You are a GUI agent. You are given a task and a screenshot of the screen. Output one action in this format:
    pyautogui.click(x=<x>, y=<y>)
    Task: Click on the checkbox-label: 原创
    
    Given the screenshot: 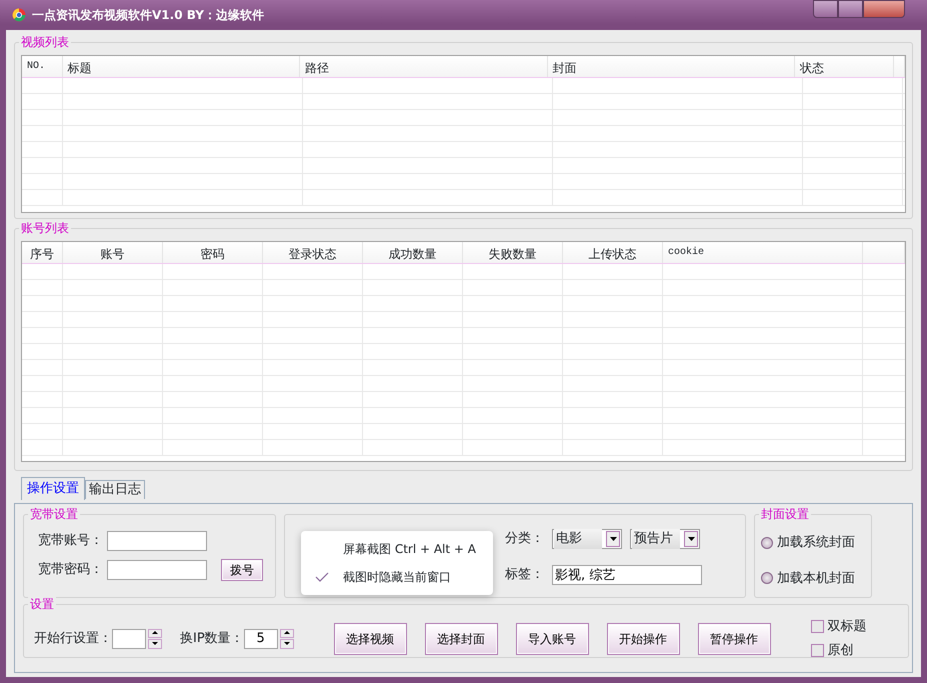 What is the action you would take?
    pyautogui.click(x=841, y=651)
    